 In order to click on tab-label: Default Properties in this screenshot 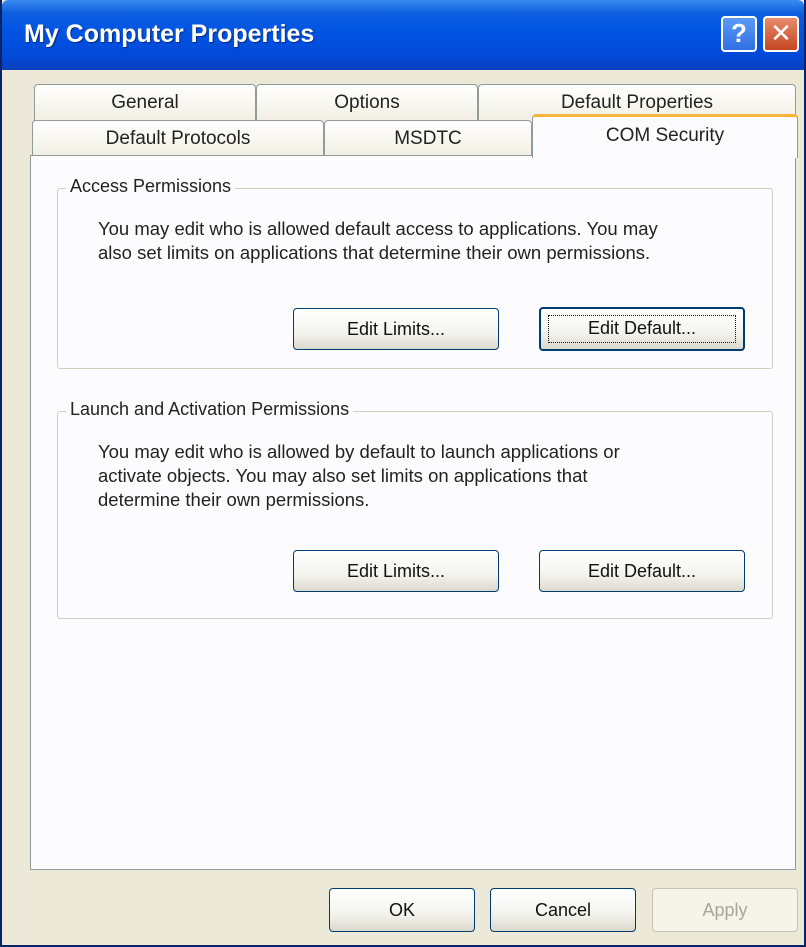, I will do `click(637, 102)`.